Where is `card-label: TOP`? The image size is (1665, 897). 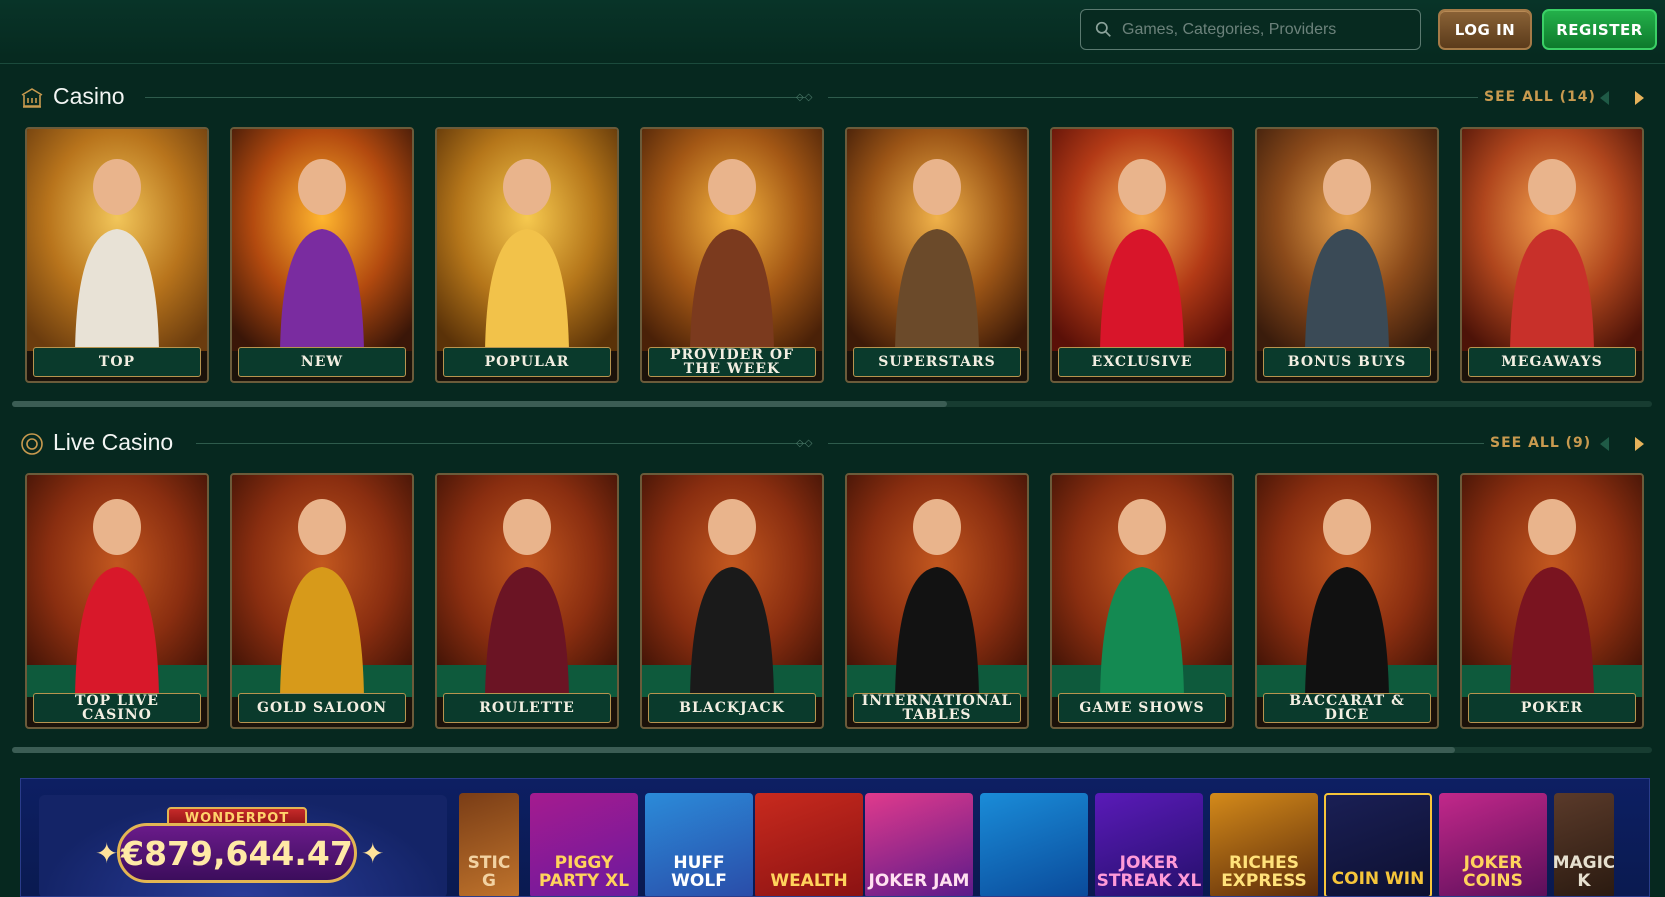
card-label: TOP is located at coordinates (117, 362).